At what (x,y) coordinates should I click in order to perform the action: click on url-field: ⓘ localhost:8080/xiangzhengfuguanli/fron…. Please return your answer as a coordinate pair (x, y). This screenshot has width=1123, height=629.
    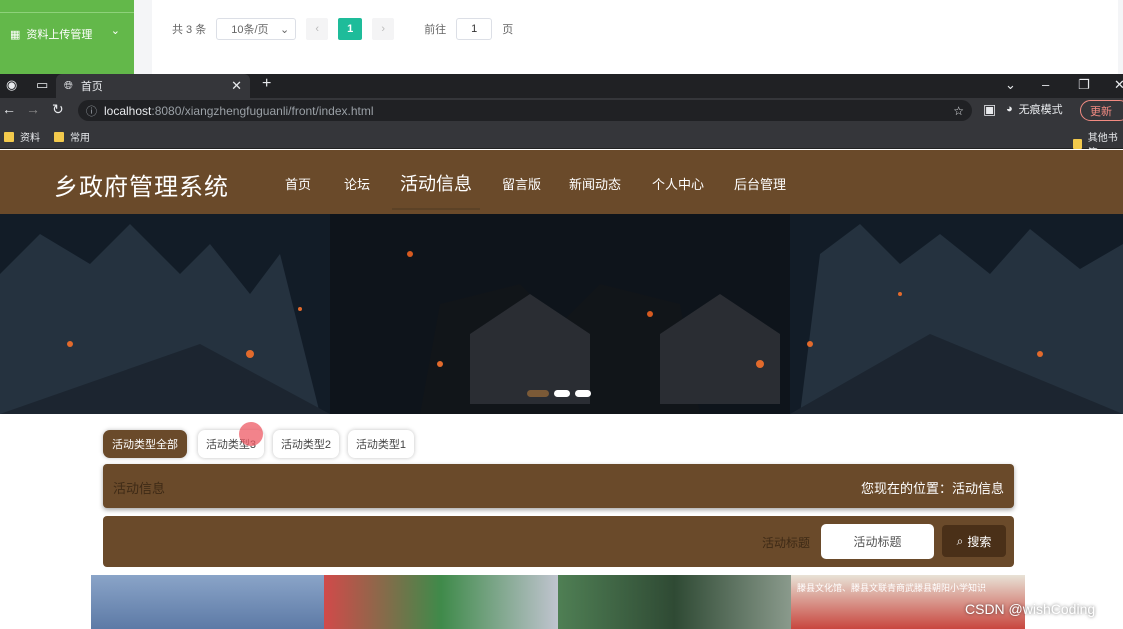
    Looking at the image, I should click on (525, 110).